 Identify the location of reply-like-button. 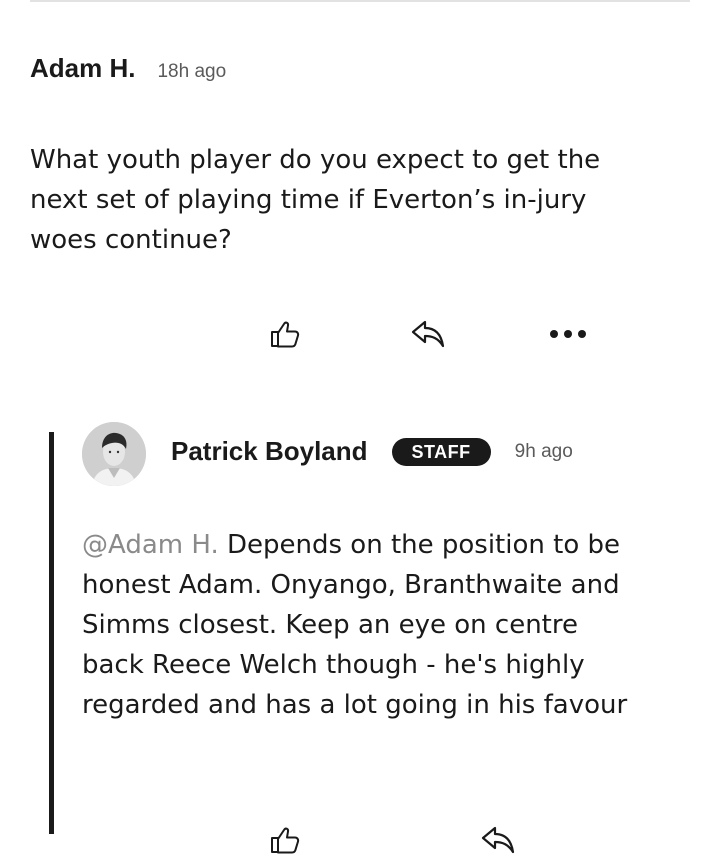
(286, 840).